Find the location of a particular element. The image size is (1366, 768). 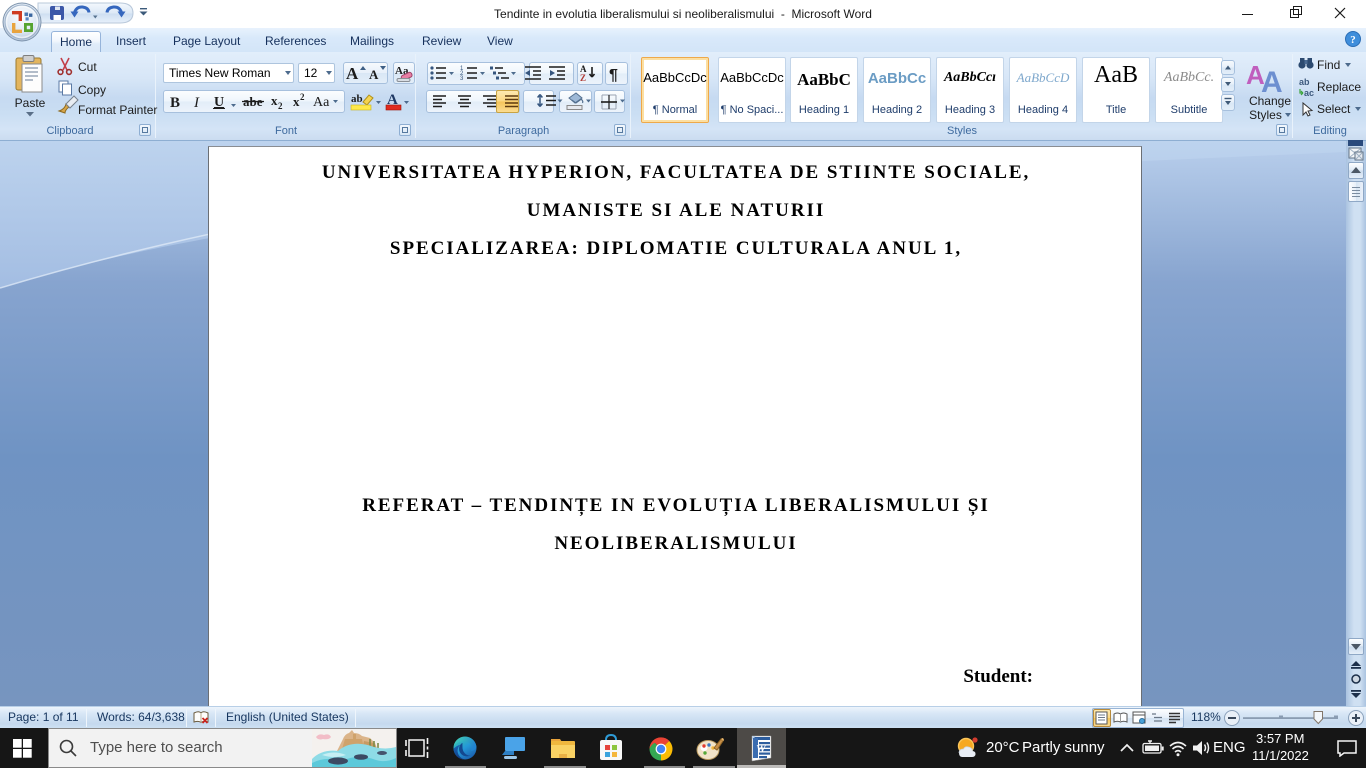

svg-text: Format Painter is located at coordinates (117, 110).